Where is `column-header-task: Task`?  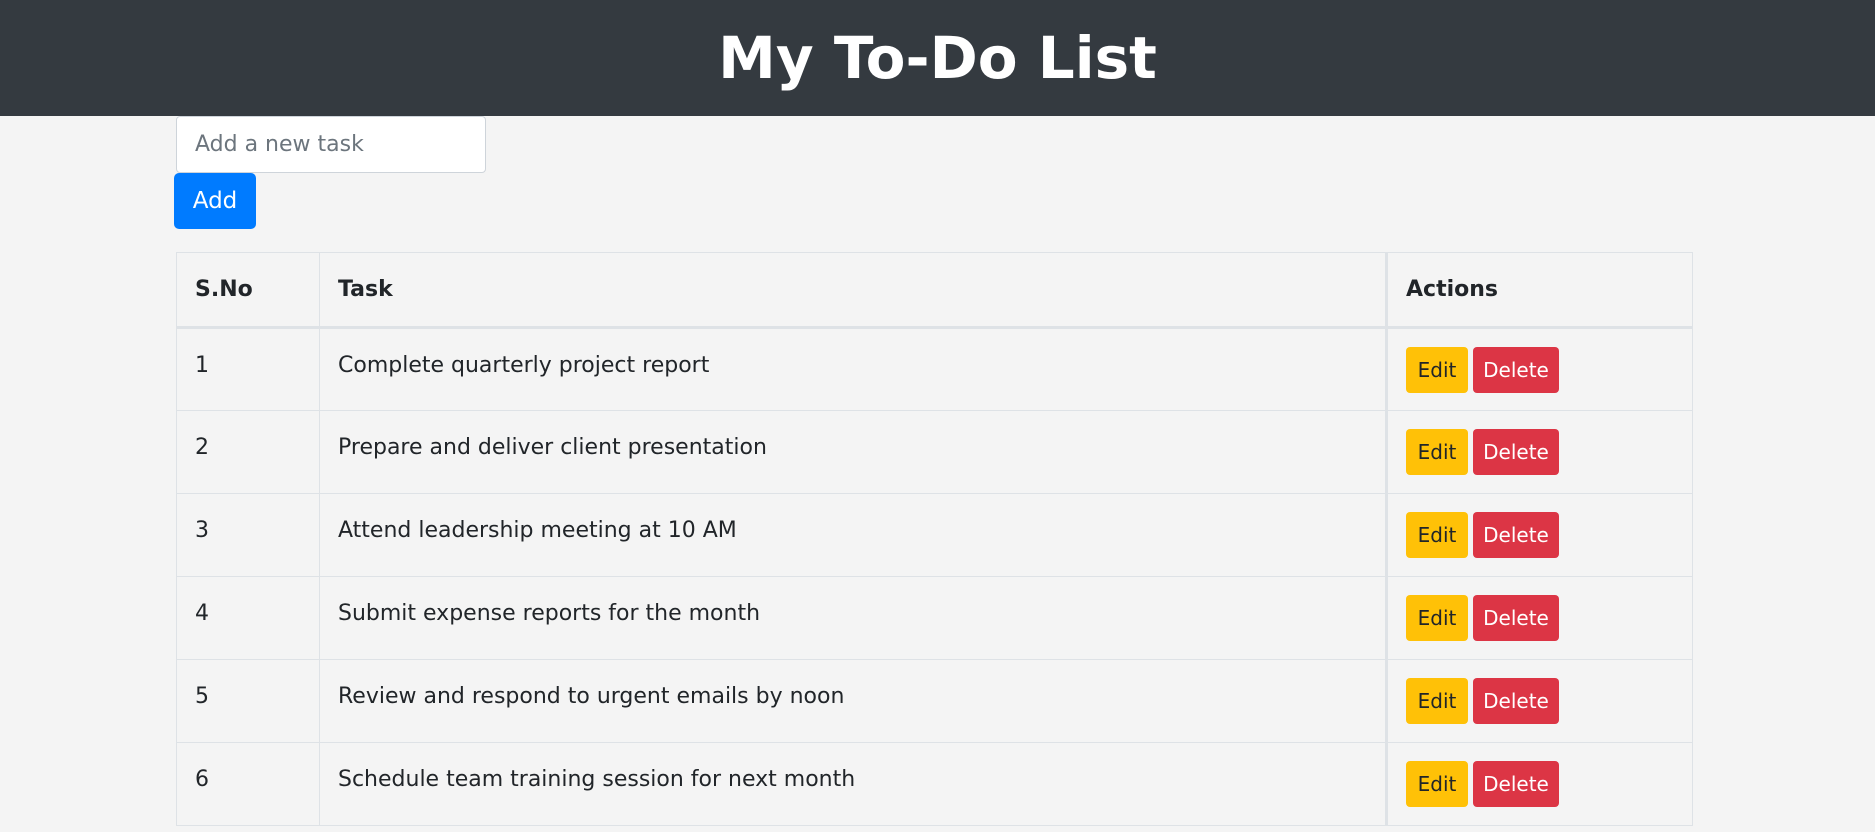 column-header-task: Task is located at coordinates (853, 290).